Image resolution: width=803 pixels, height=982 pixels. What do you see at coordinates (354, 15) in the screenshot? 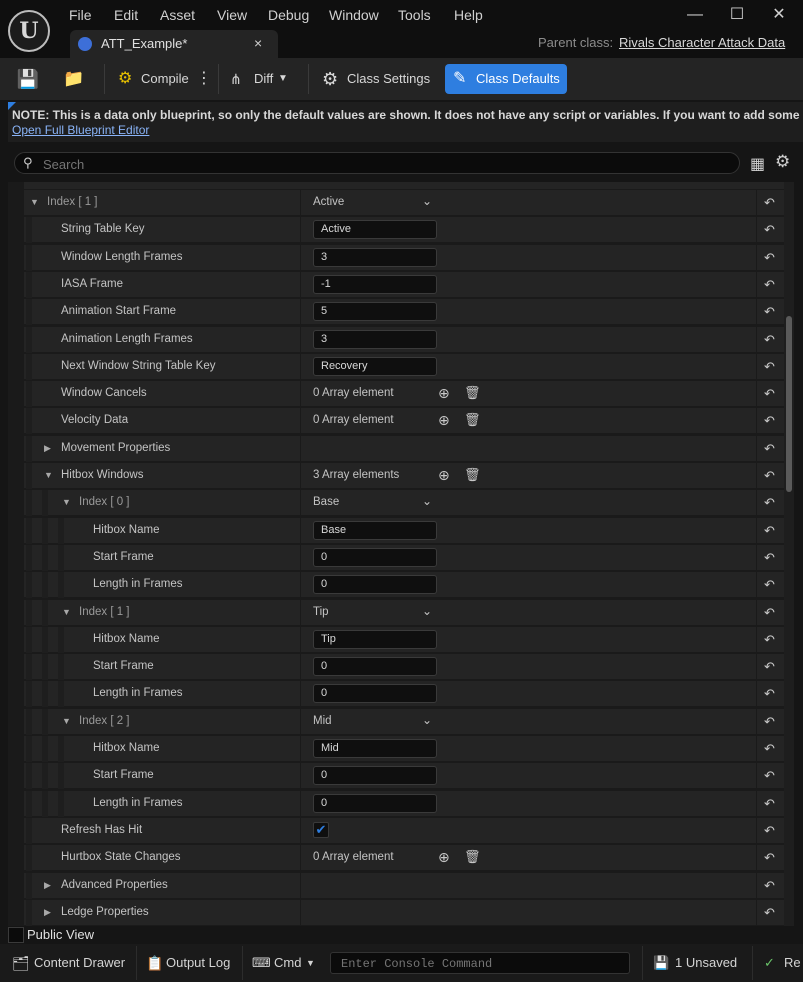
I see `menu-window: Window` at bounding box center [354, 15].